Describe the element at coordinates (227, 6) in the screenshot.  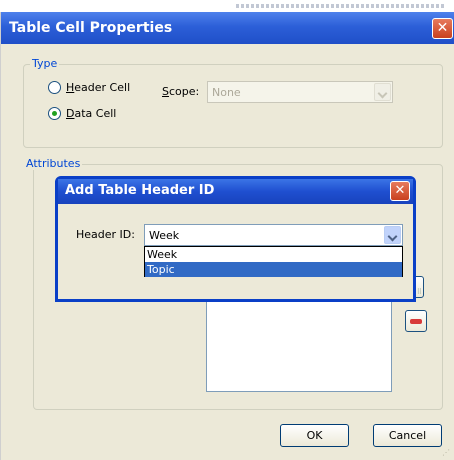
I see `background-strip` at that location.